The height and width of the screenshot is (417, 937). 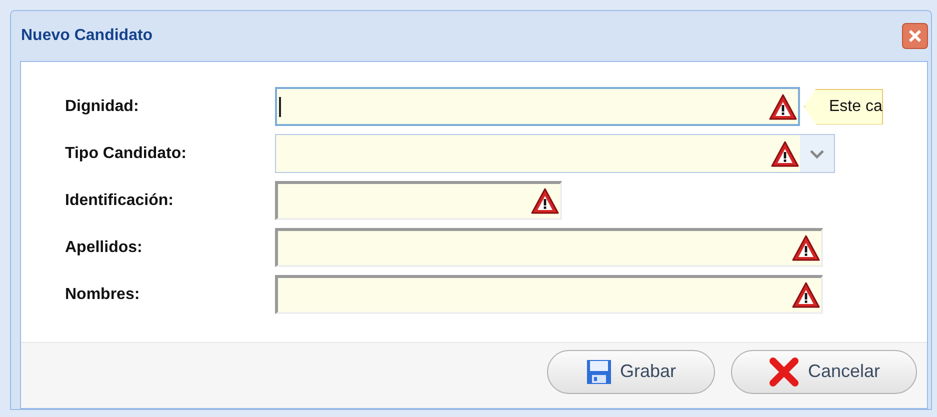 What do you see at coordinates (844, 106) in the screenshot?
I see `error-tooltip: Este ca` at bounding box center [844, 106].